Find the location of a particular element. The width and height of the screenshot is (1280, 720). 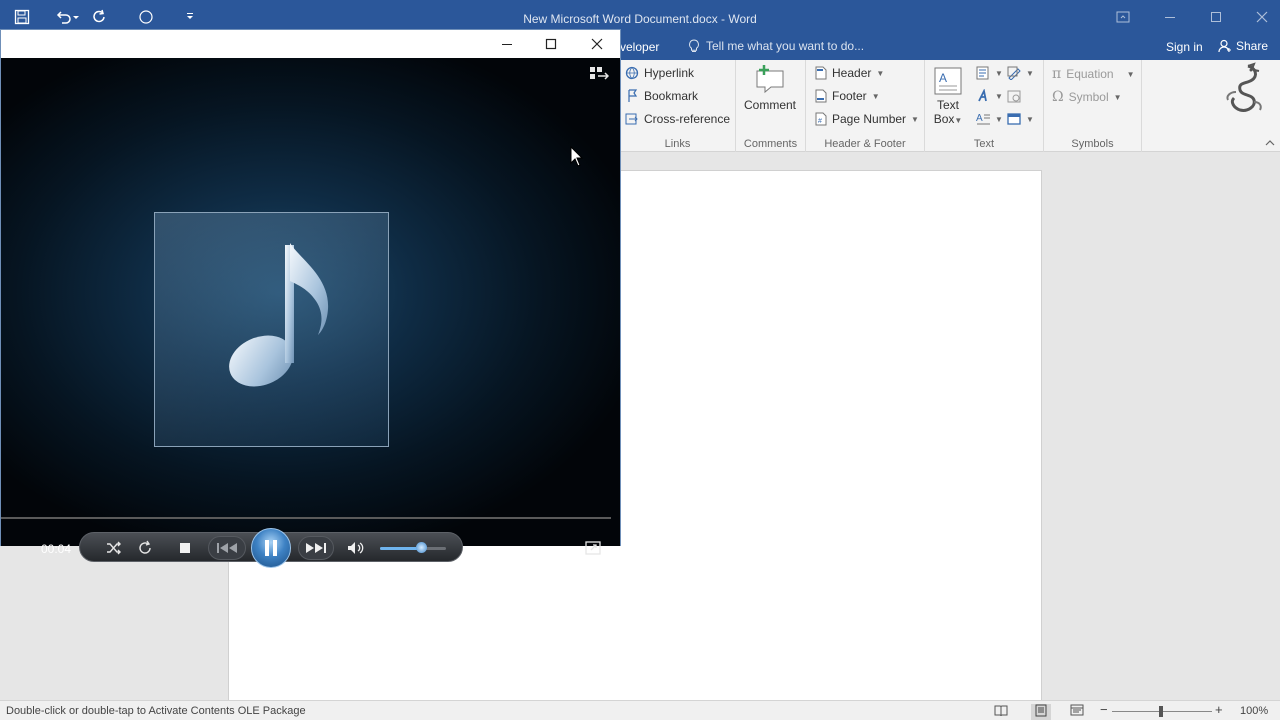

pi-icon: π is located at coordinates (1057, 74).